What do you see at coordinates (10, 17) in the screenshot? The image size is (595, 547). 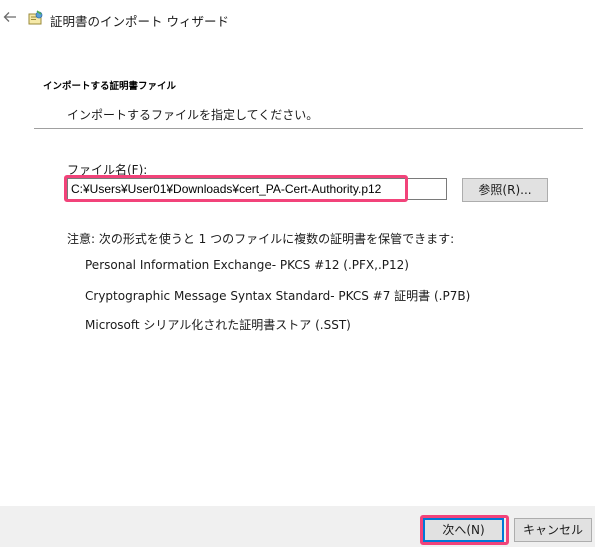 I see `back-arrow-icon` at bounding box center [10, 17].